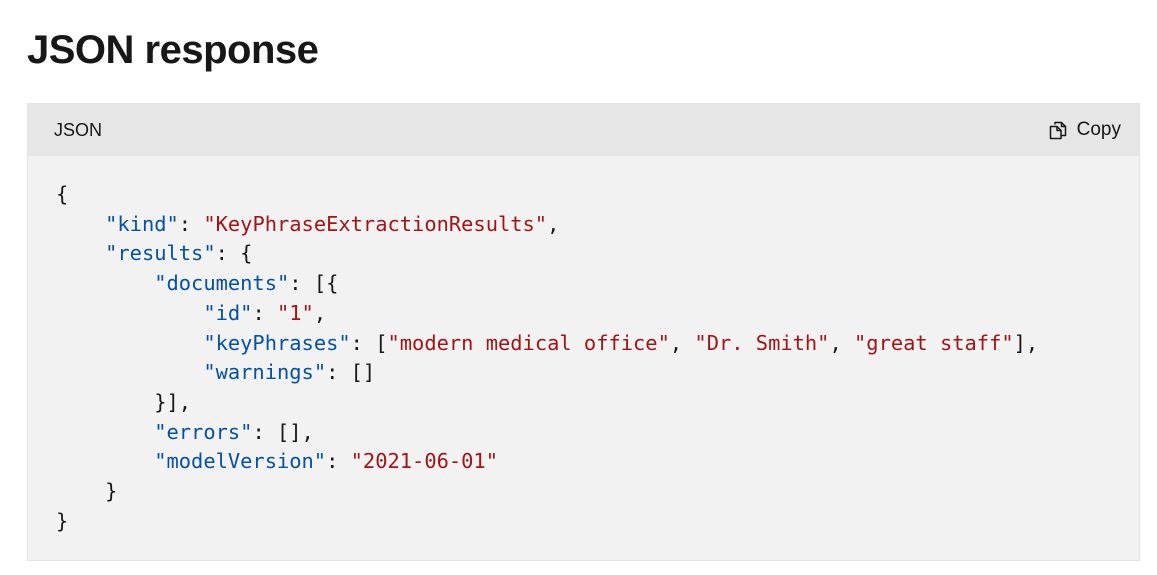 The width and height of the screenshot is (1157, 575). I want to click on code-line: {, so click(583, 195).